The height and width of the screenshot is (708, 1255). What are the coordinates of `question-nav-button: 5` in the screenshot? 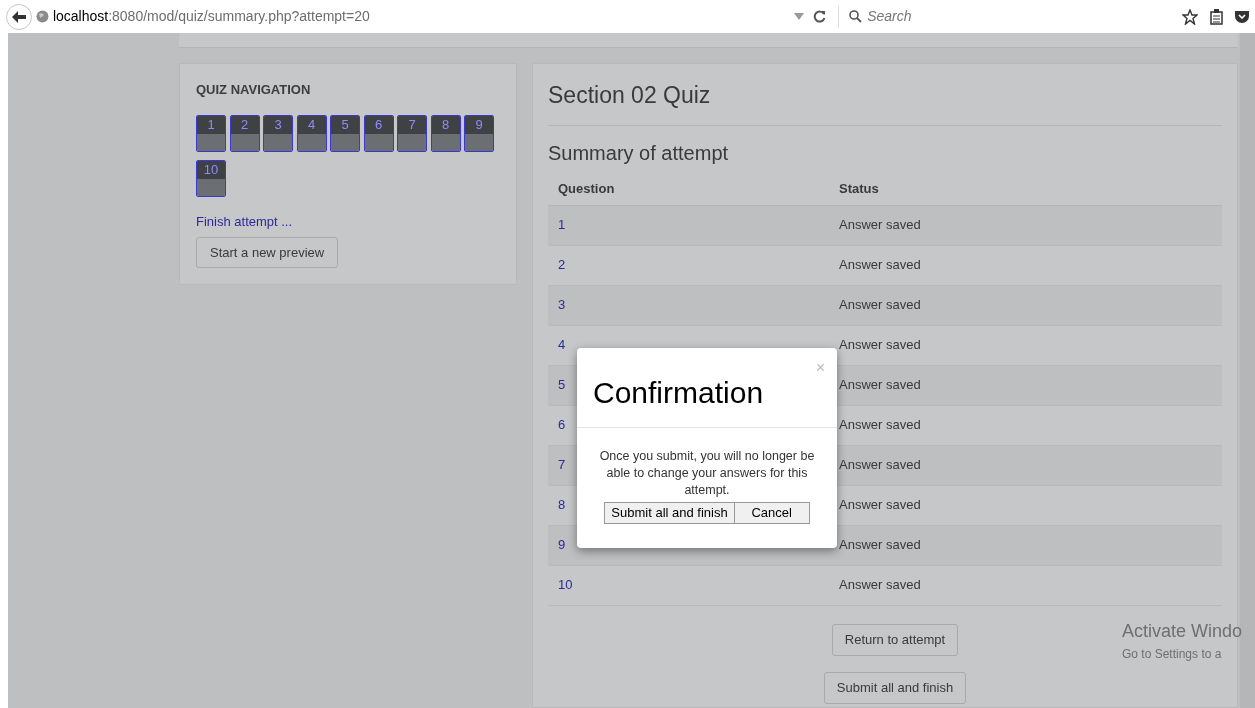 It's located at (345, 133).